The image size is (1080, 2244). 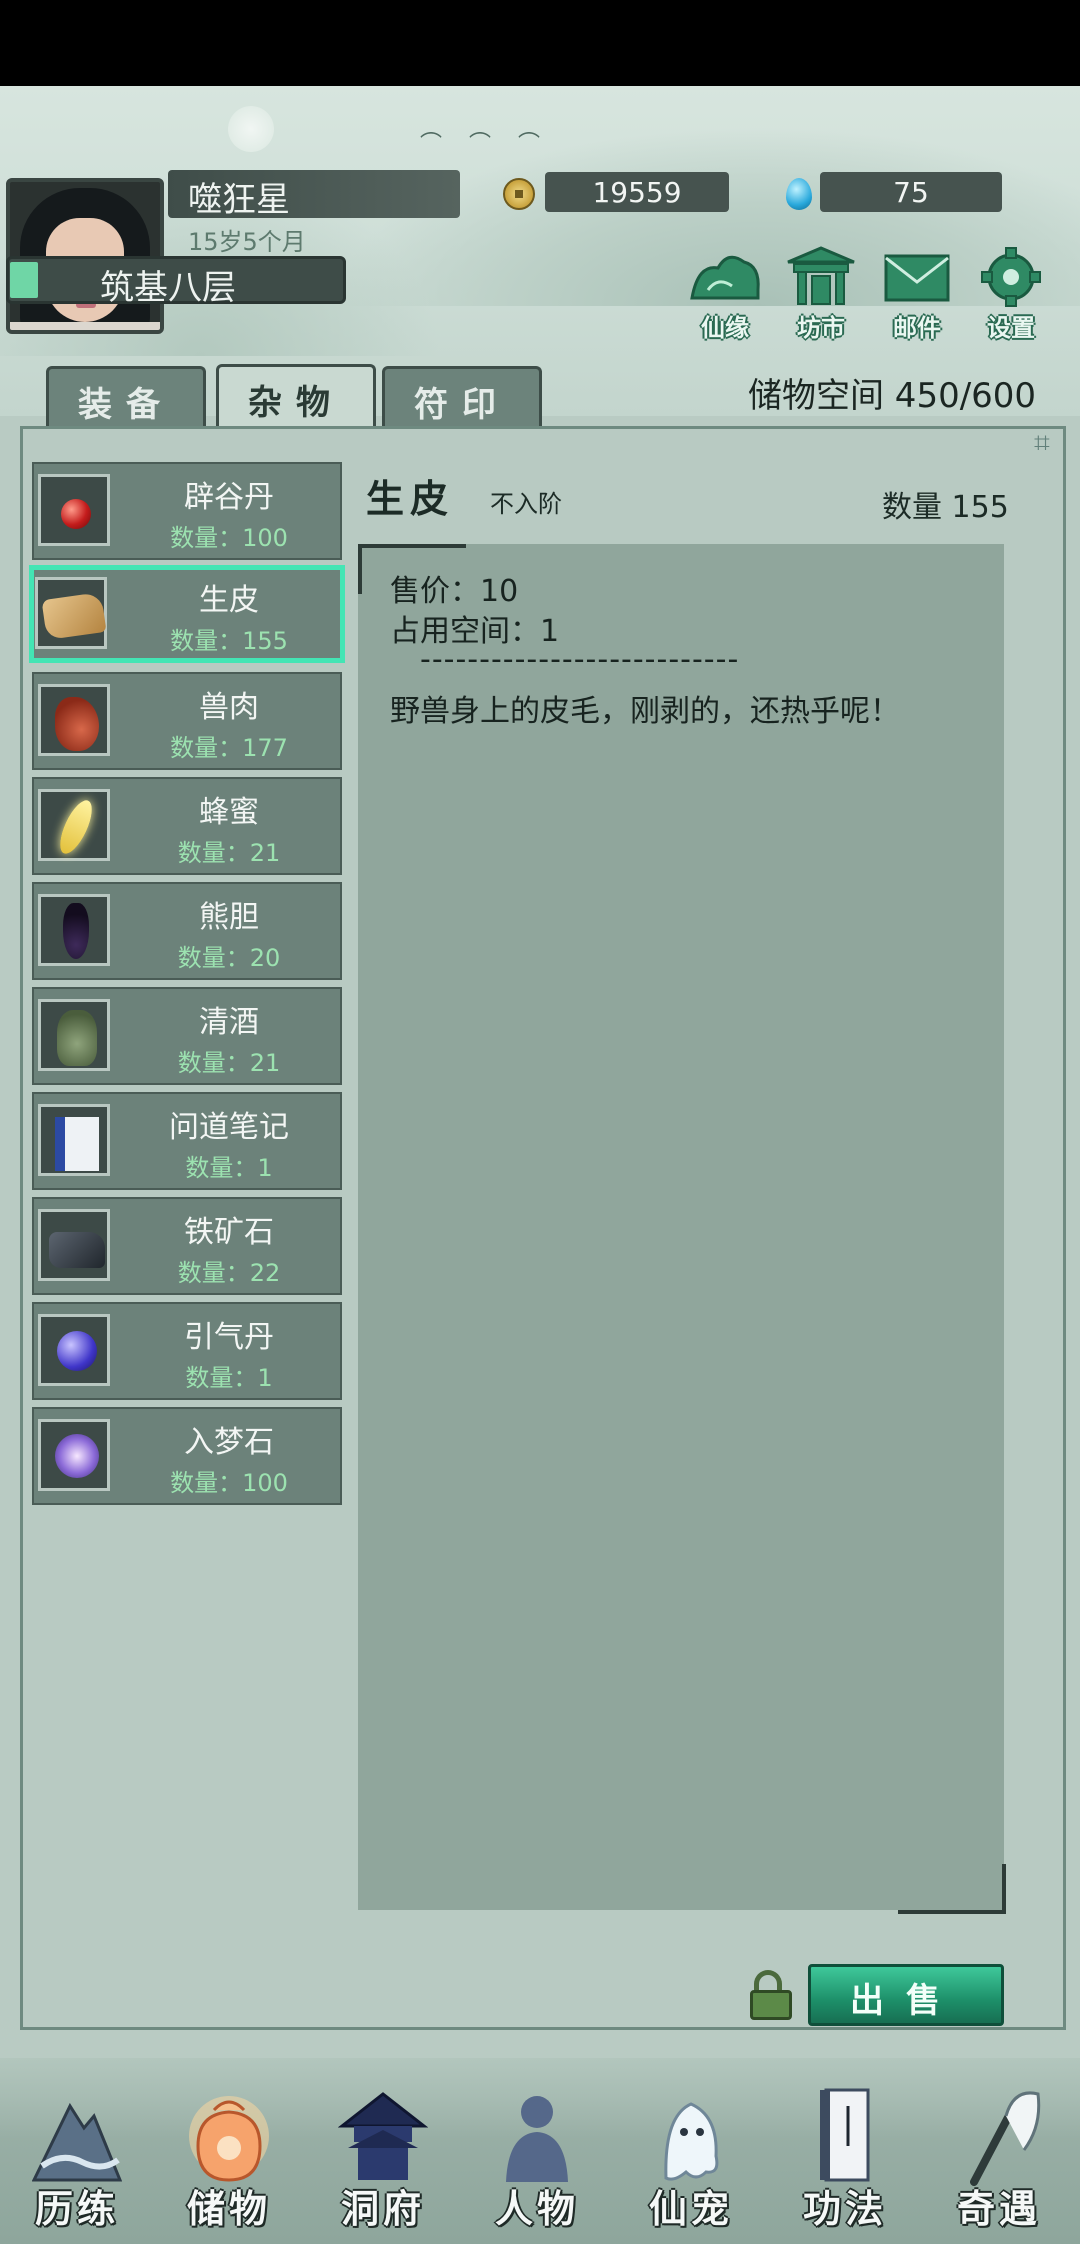 What do you see at coordinates (536, 2208) in the screenshot?
I see `nav-label: 人物` at bounding box center [536, 2208].